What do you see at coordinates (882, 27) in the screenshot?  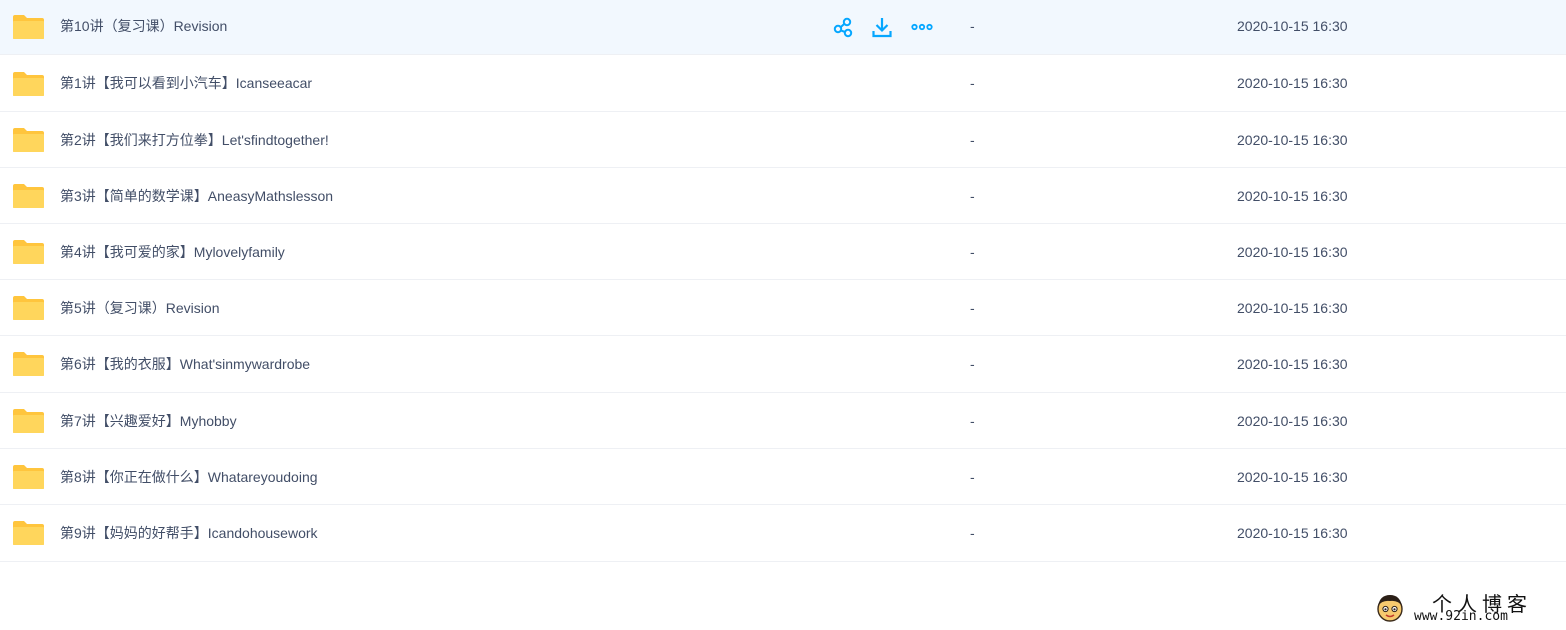 I see `download-icon` at bounding box center [882, 27].